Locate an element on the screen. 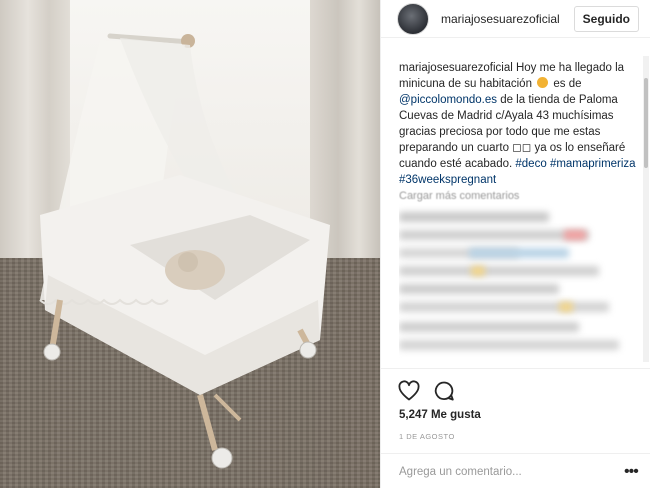 The image size is (650, 488). post-actions: 5,247 Me gusta 1 DE AGOSTO ••• is located at coordinates (515, 428).